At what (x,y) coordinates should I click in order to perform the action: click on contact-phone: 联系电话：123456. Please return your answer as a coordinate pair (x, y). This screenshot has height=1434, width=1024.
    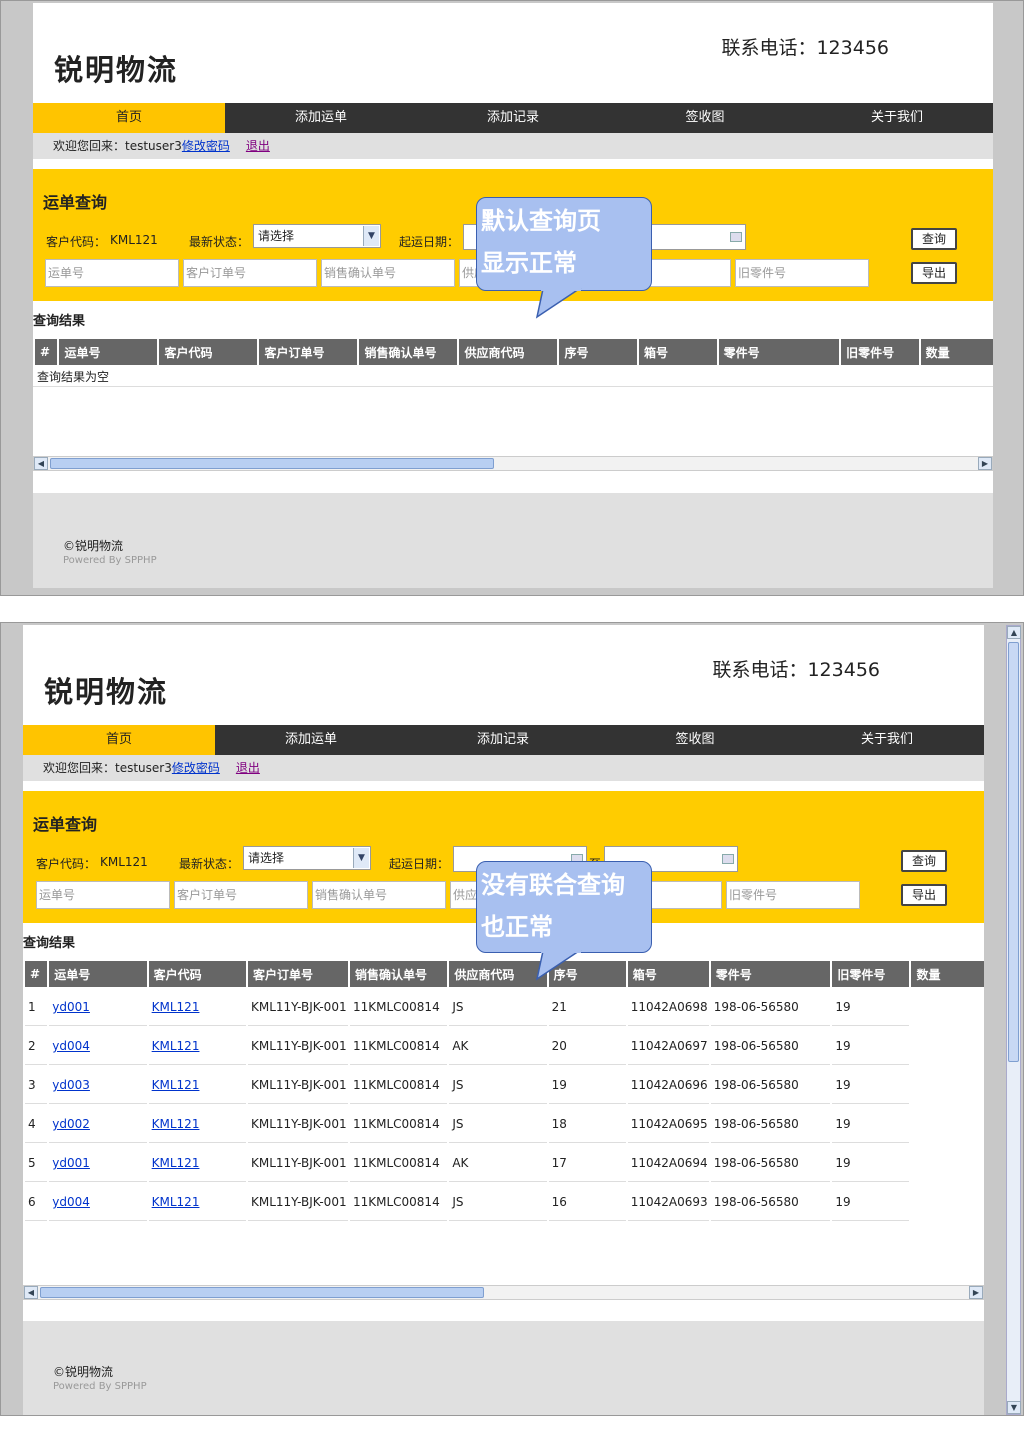
    Looking at the image, I should click on (805, 48).